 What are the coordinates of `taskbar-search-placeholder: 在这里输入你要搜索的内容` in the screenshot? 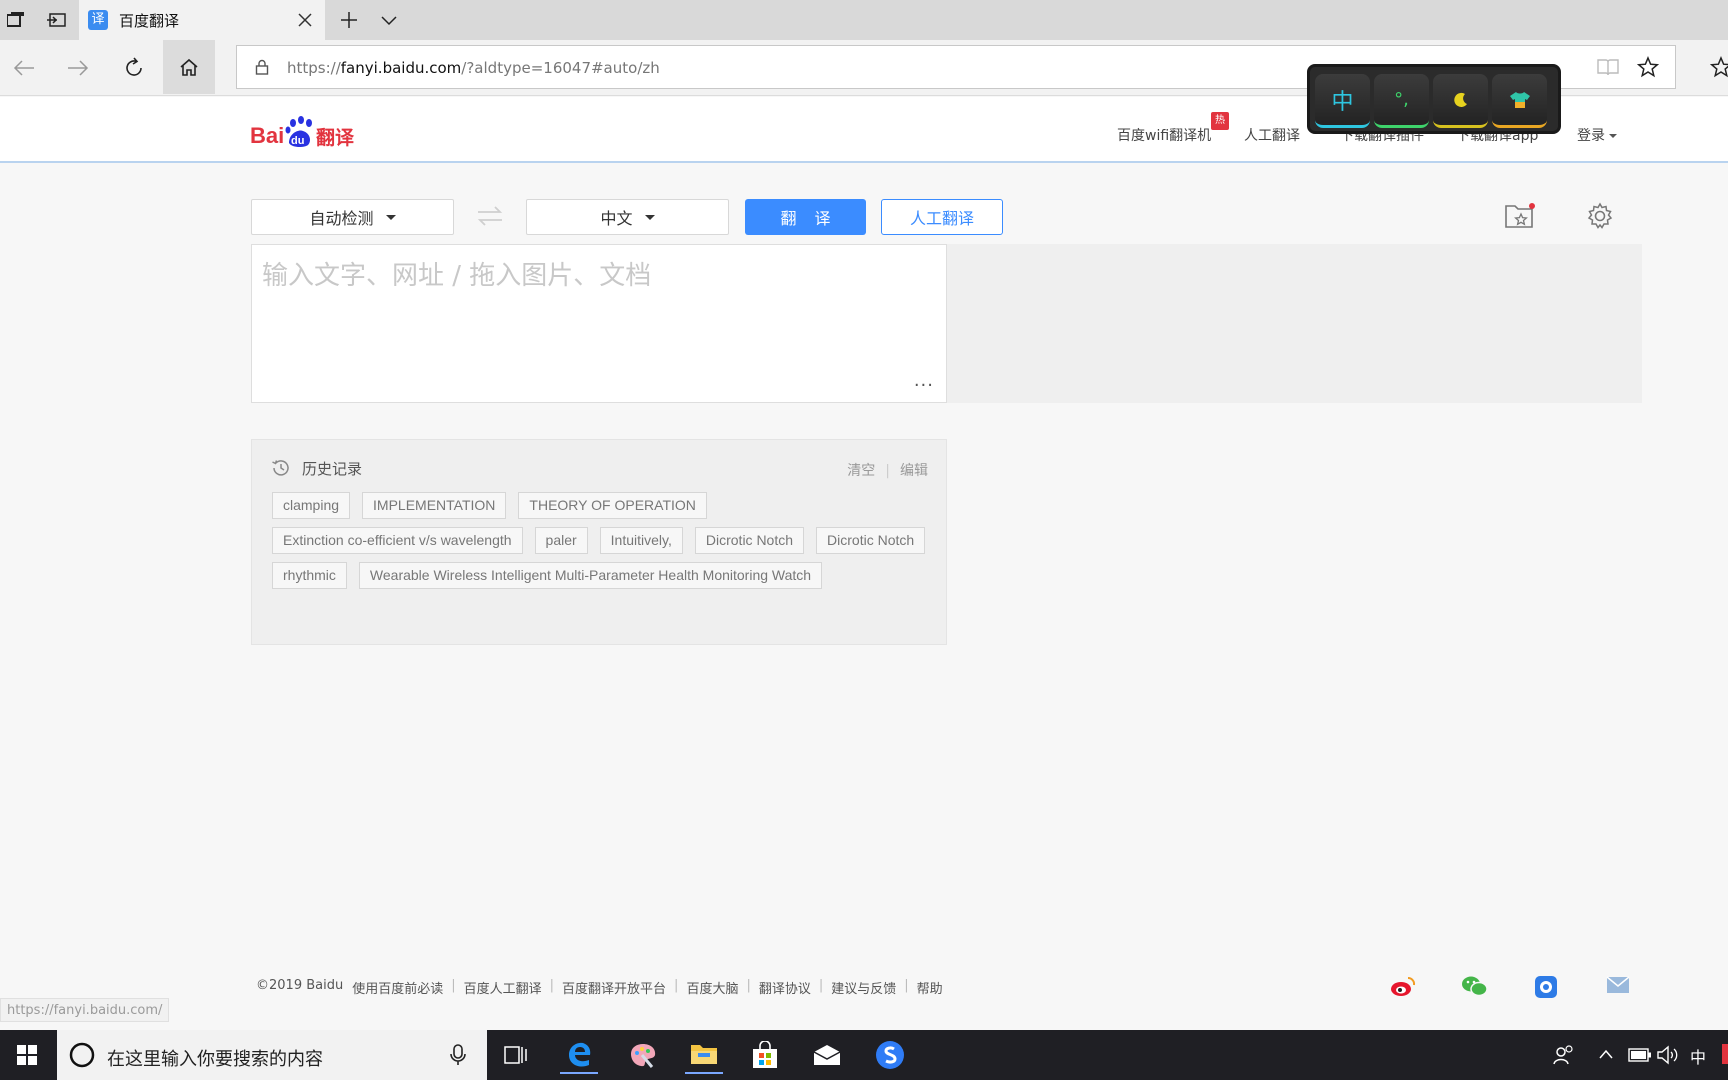 It's located at (215, 1059).